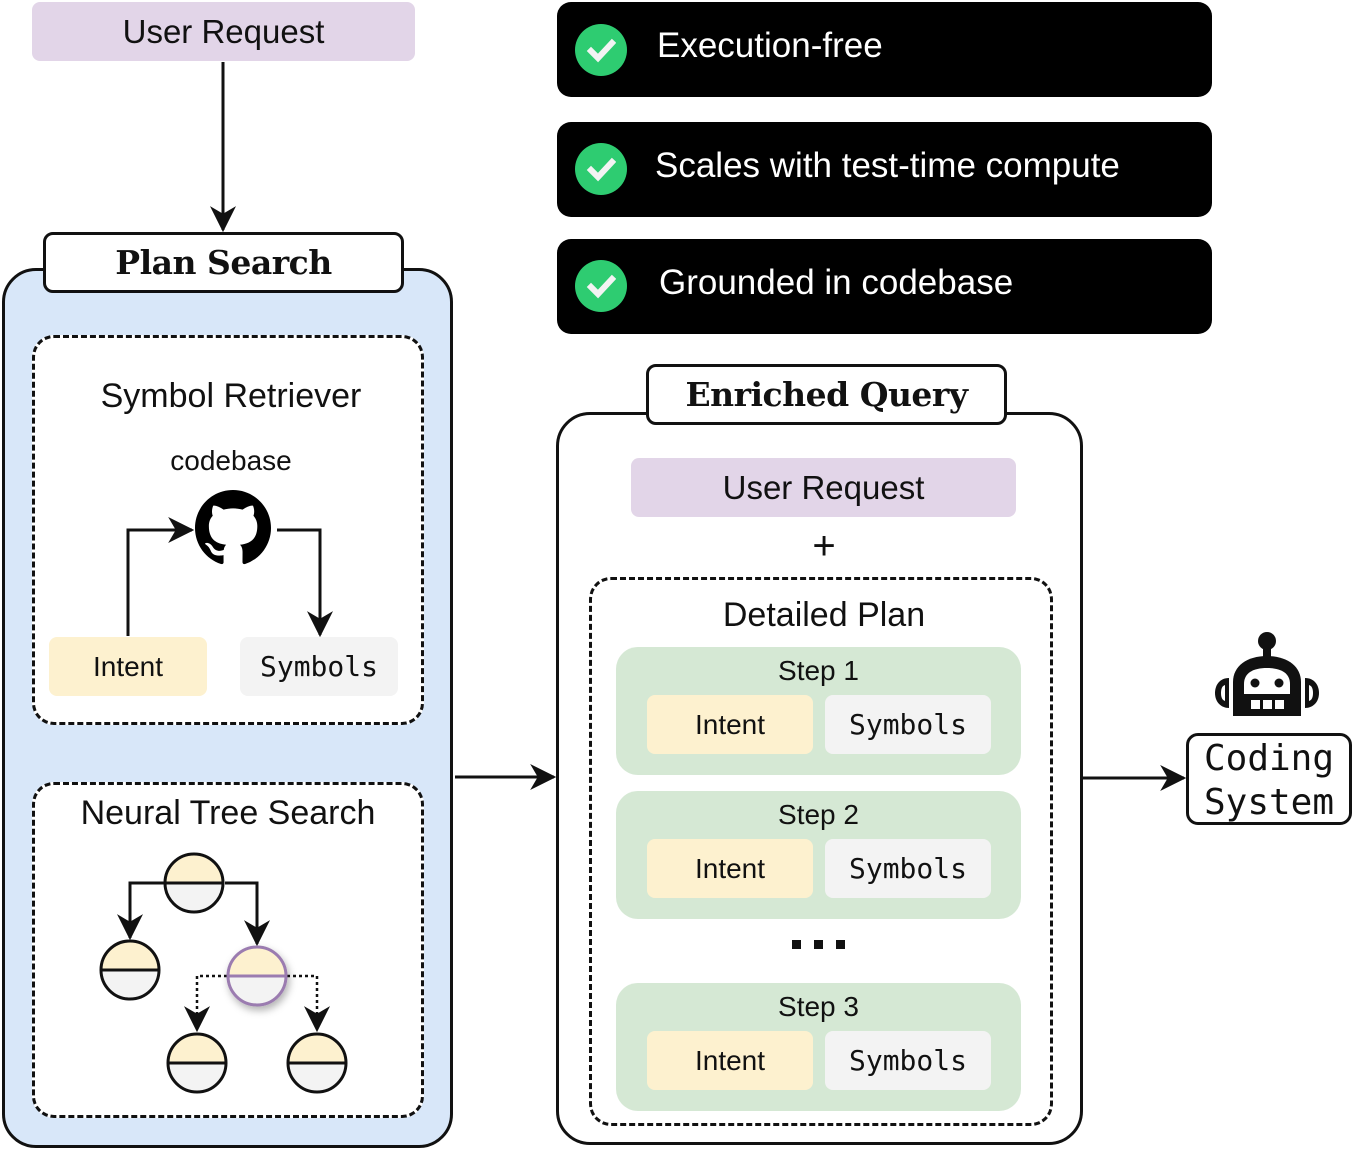 The width and height of the screenshot is (1353, 1149). I want to click on symbols-label: Symbols, so click(318, 666).